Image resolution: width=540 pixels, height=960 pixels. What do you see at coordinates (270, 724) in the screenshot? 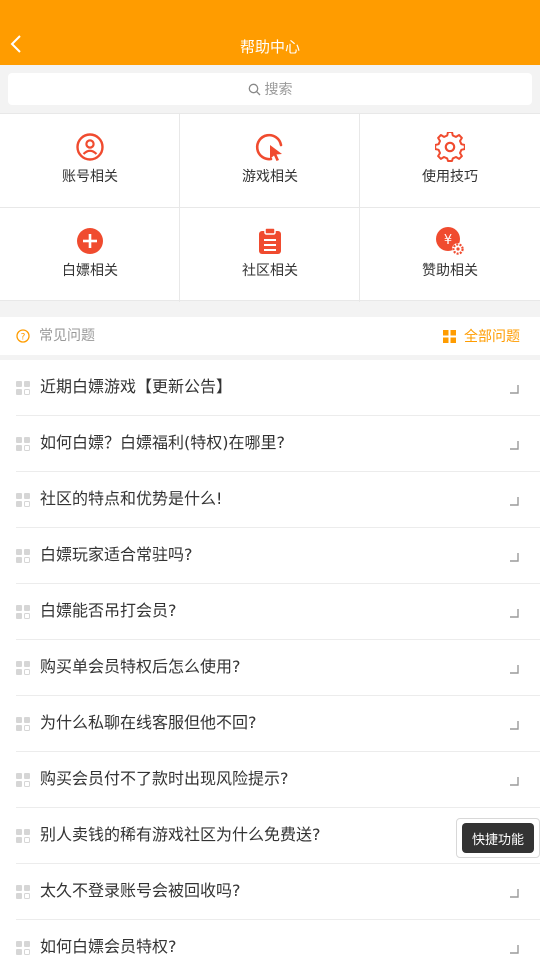
I see `faq-item: 为什么私聊在线客服但他不回?` at bounding box center [270, 724].